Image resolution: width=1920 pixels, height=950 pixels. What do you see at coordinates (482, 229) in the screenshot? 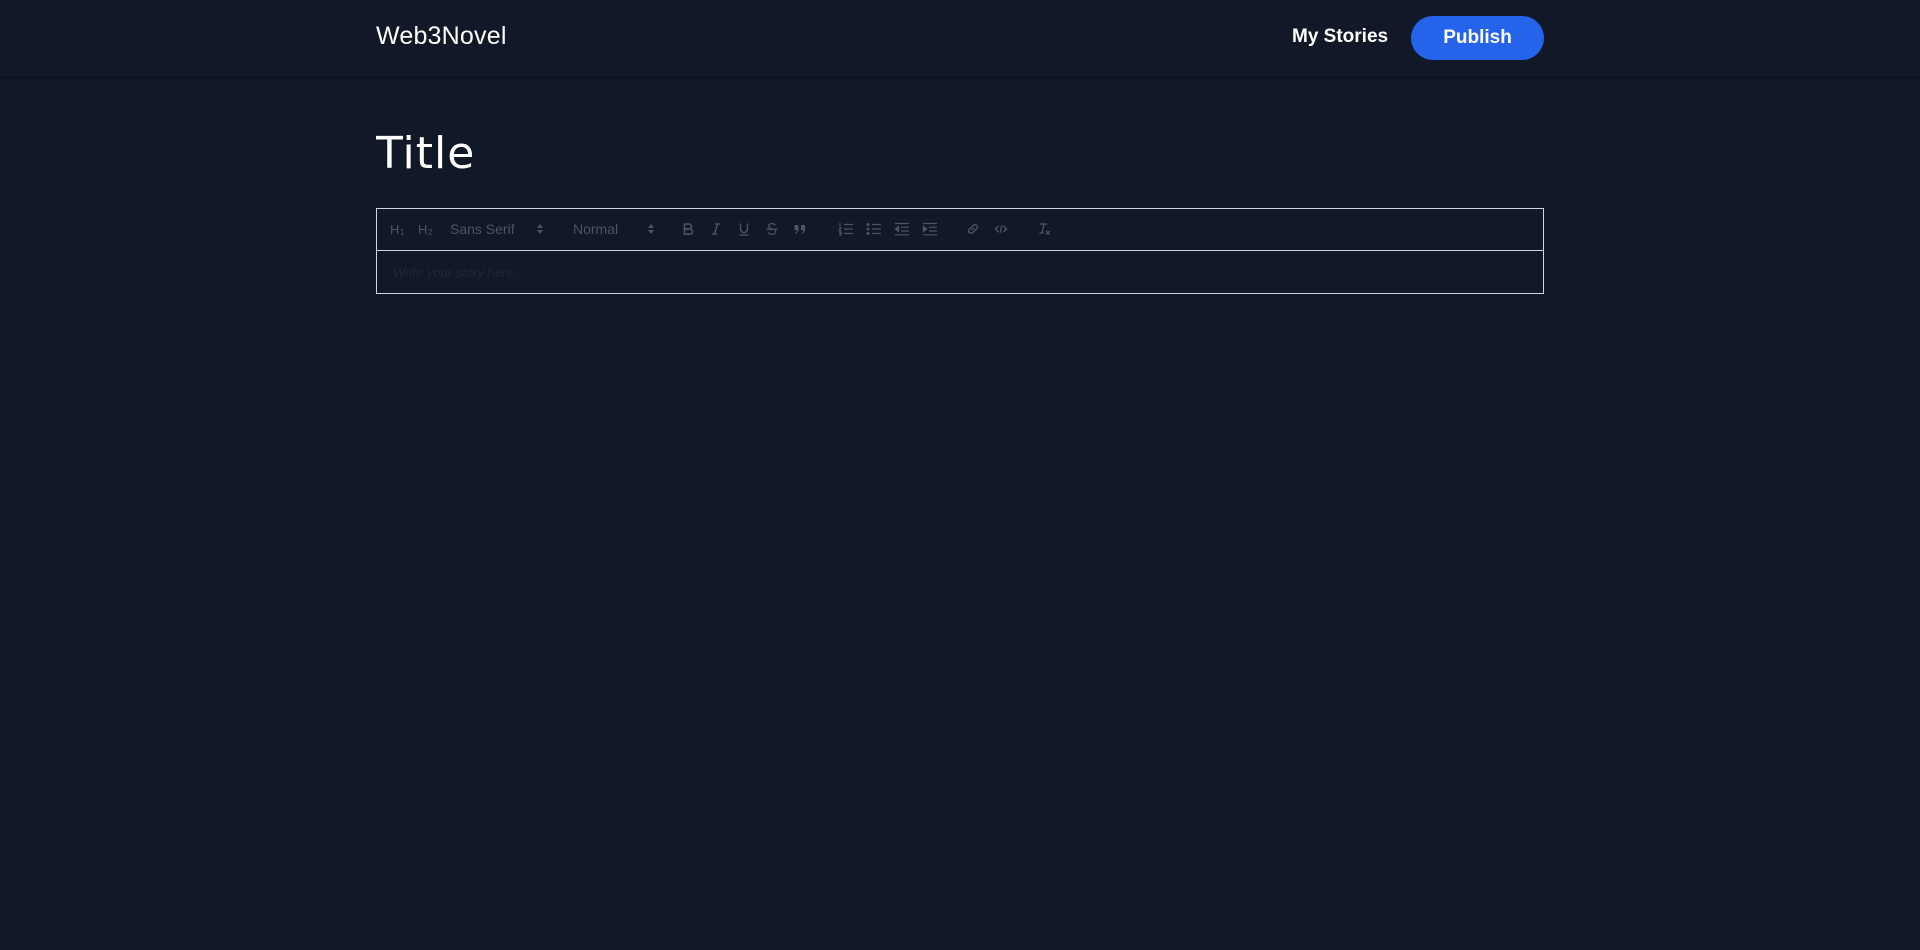
I see `font-picker-label: Sans Serif` at bounding box center [482, 229].